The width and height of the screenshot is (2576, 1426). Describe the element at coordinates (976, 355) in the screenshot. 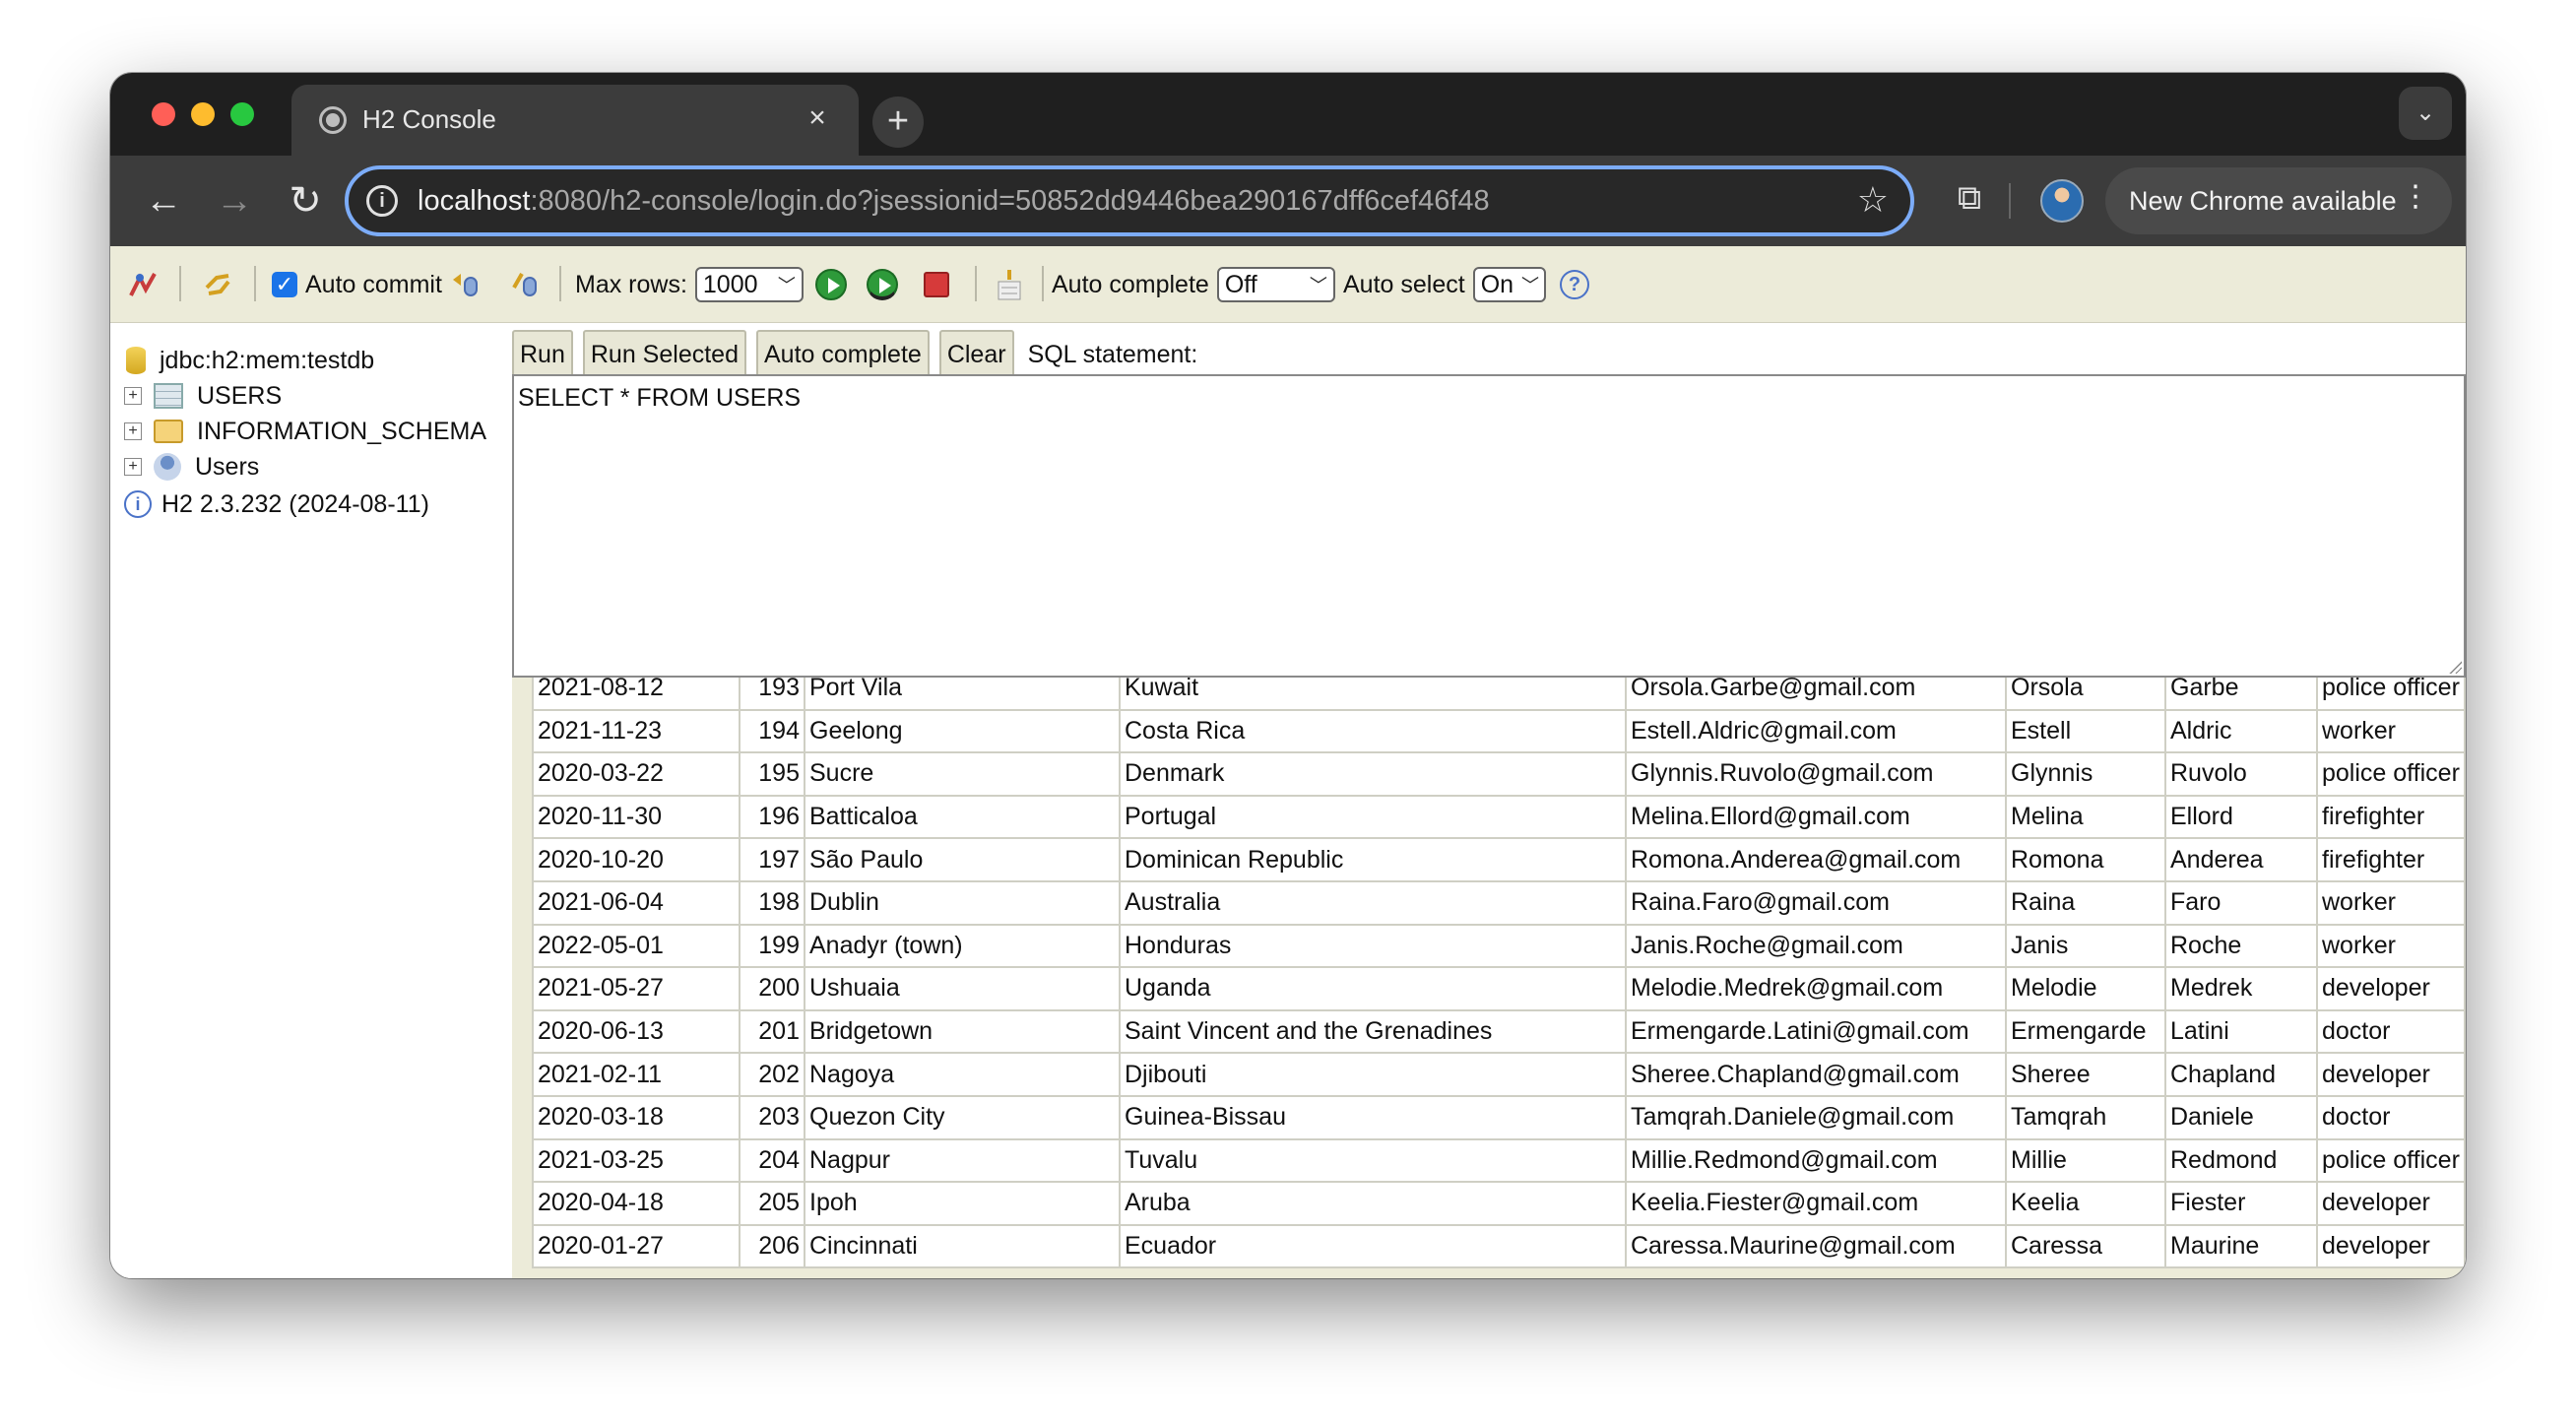

I see `clear-button: Clear` at that location.